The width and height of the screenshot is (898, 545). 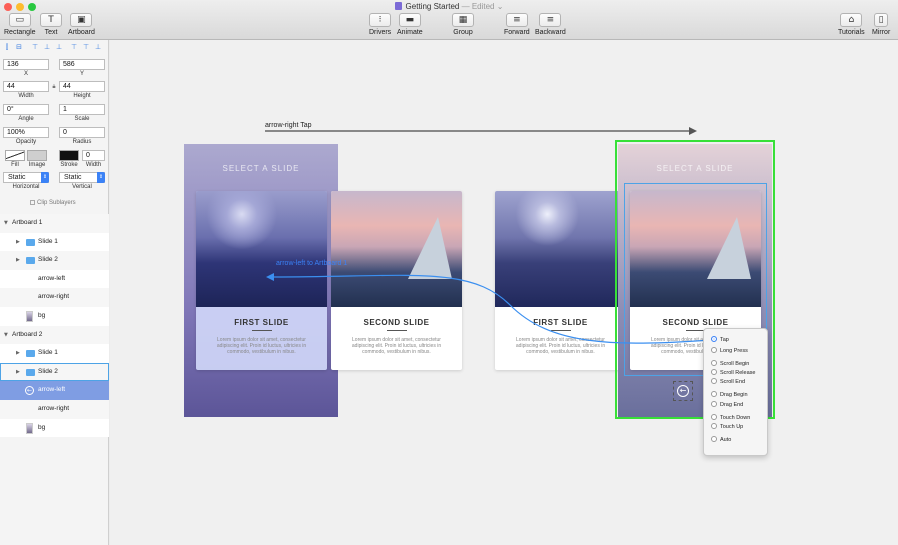 I want to click on connection-line, so click(x=489, y=308).